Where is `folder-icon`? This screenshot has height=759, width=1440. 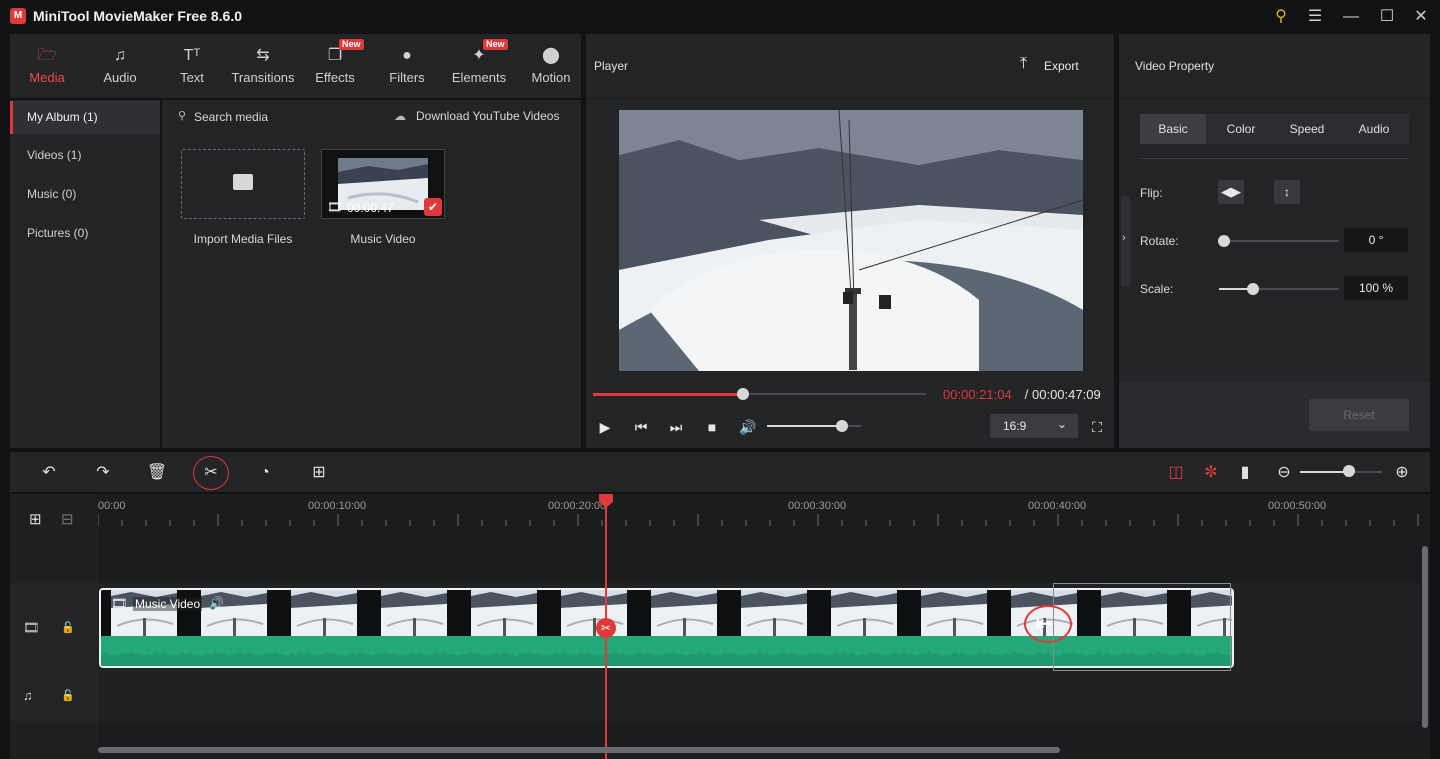
folder-icon is located at coordinates (243, 182).